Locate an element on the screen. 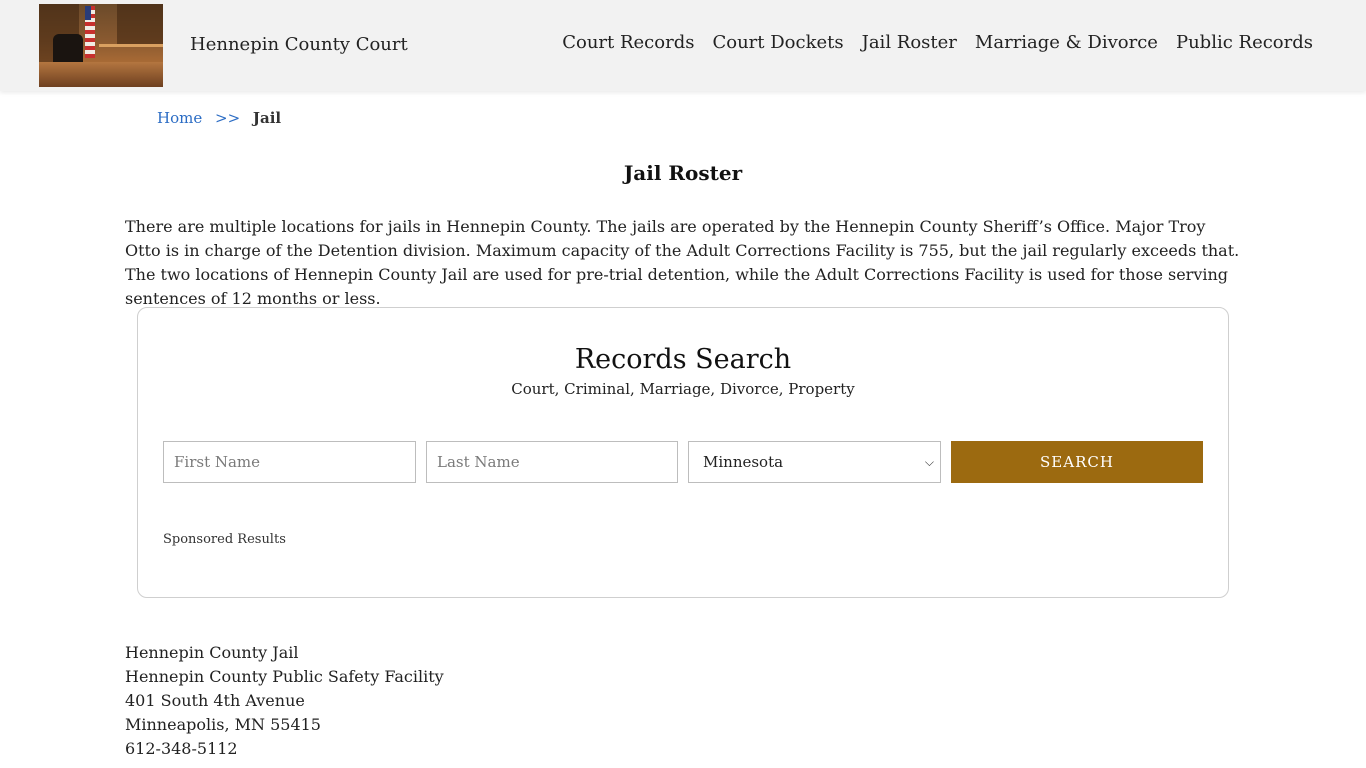 This screenshot has height=768, width=1366. state-select-value: Minnesota is located at coordinates (743, 462).